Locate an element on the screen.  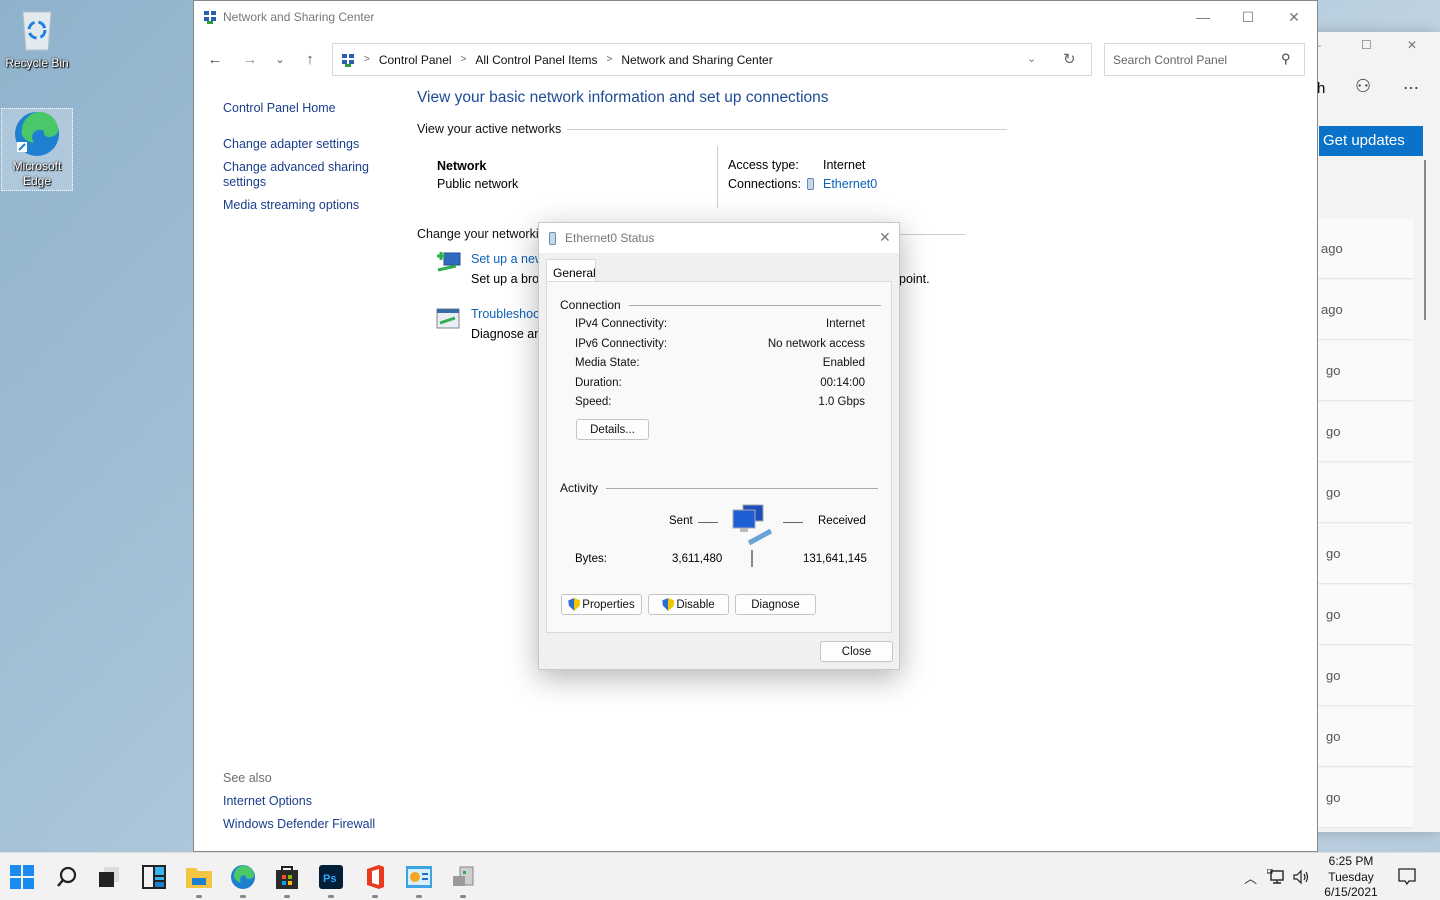
taskbar-office is located at coordinates (375, 879).